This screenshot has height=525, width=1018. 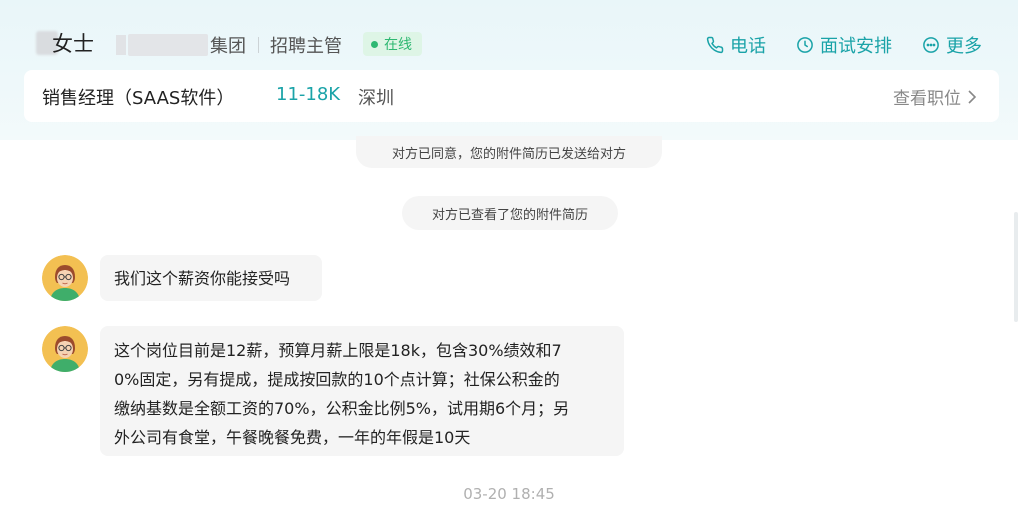 I want to click on chat-scrollbar, so click(x=1016, y=267).